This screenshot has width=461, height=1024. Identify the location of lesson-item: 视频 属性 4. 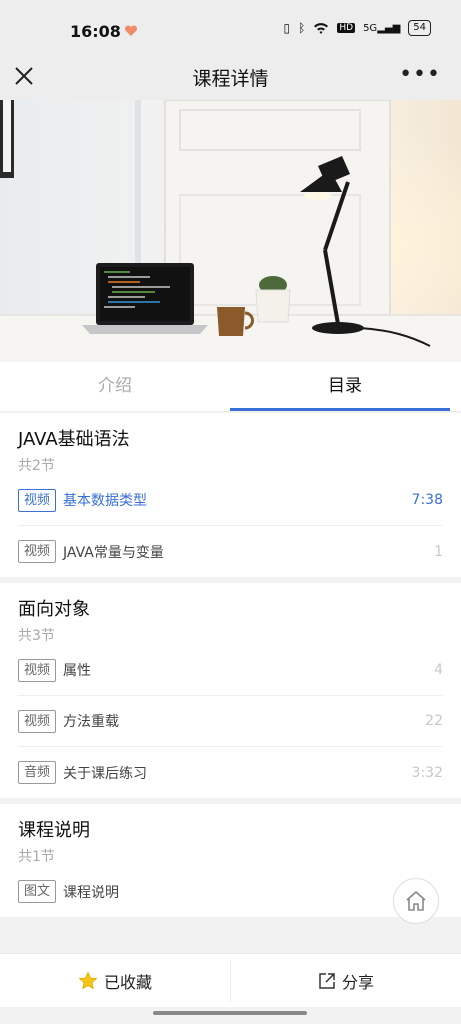
(230, 670).